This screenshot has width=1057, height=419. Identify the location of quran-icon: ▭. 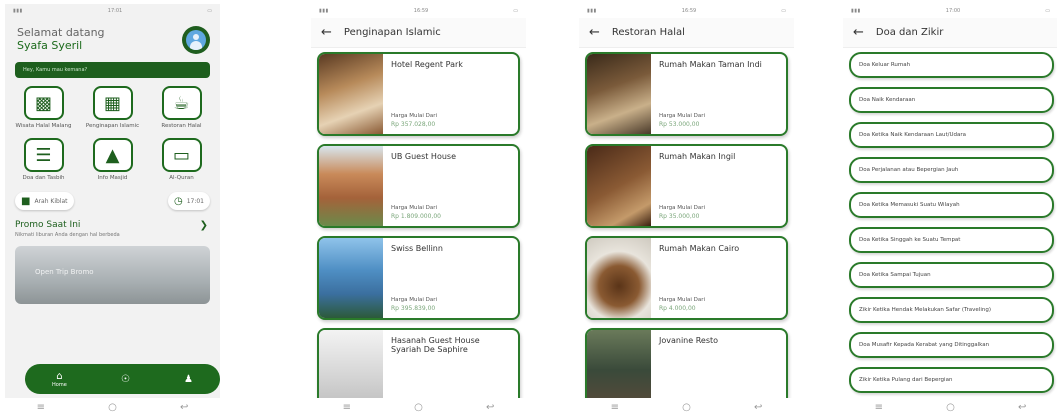
(181, 155).